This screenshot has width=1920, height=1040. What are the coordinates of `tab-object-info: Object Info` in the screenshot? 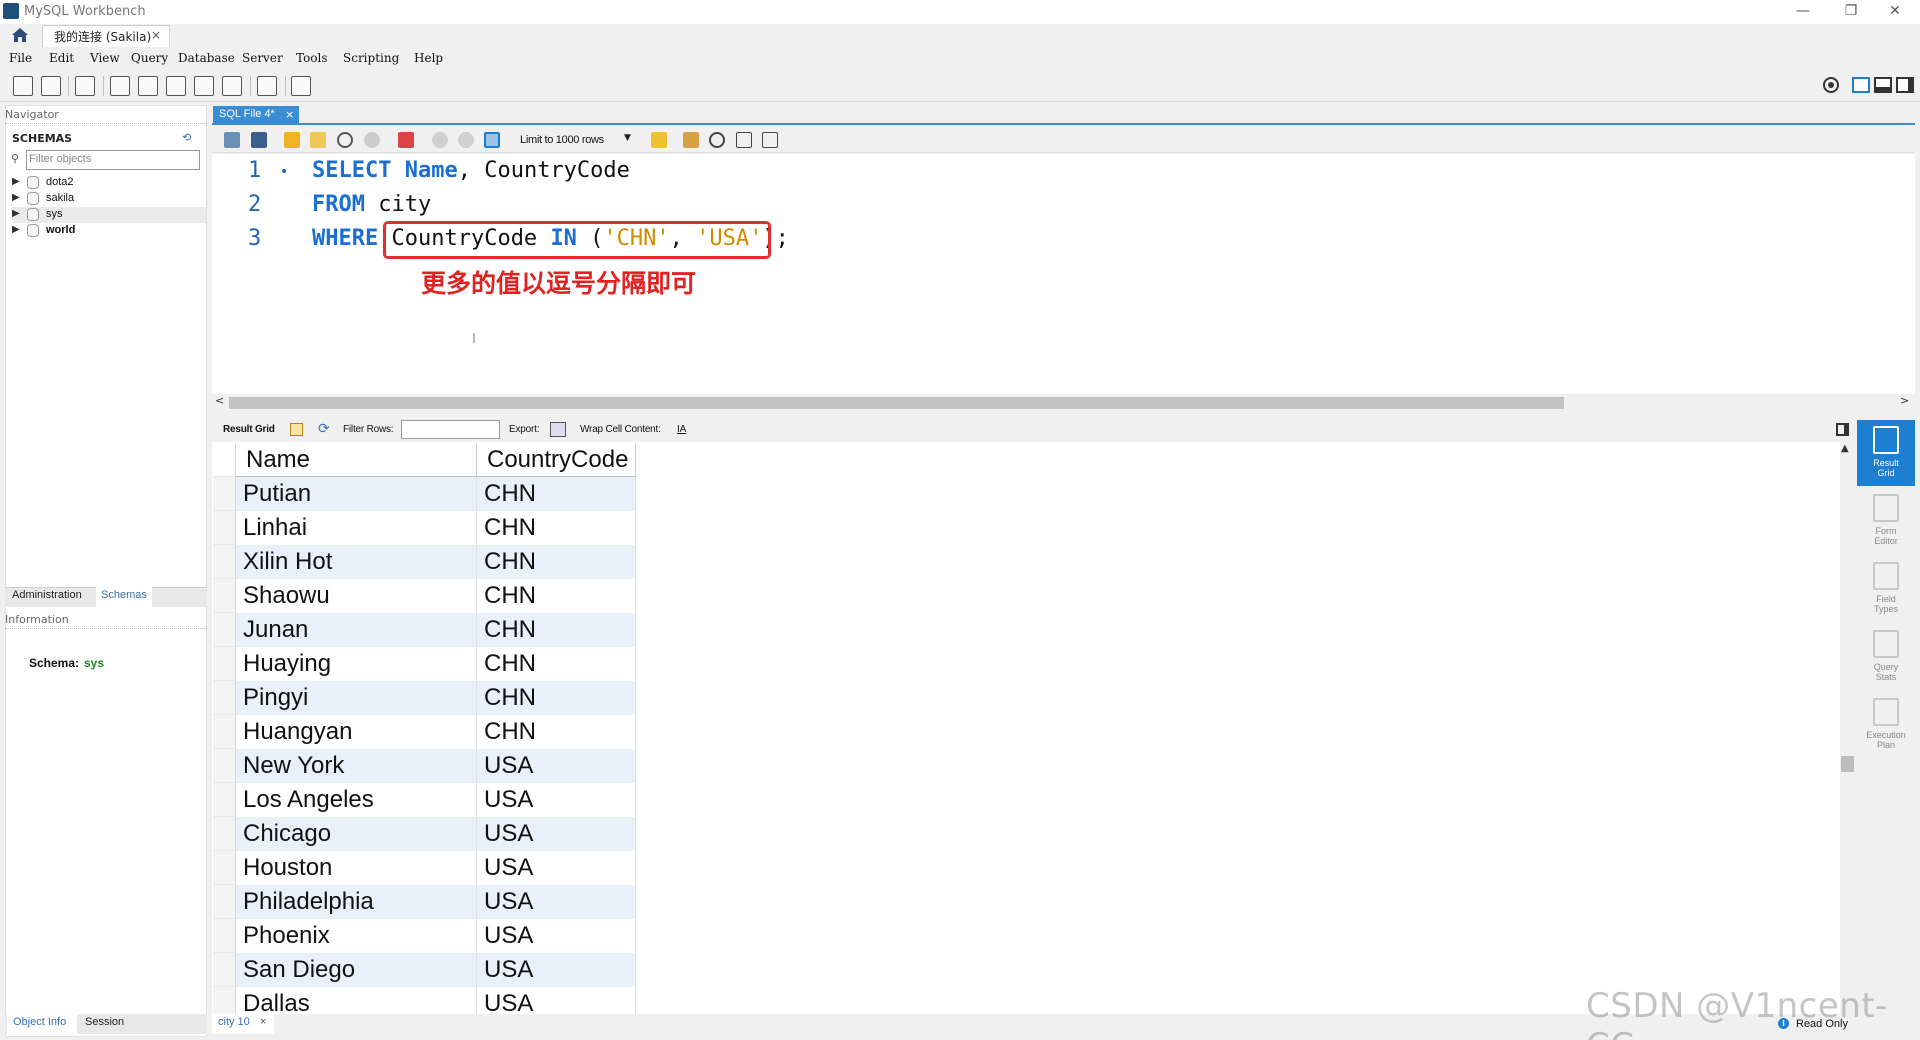 It's located at (39, 1022).